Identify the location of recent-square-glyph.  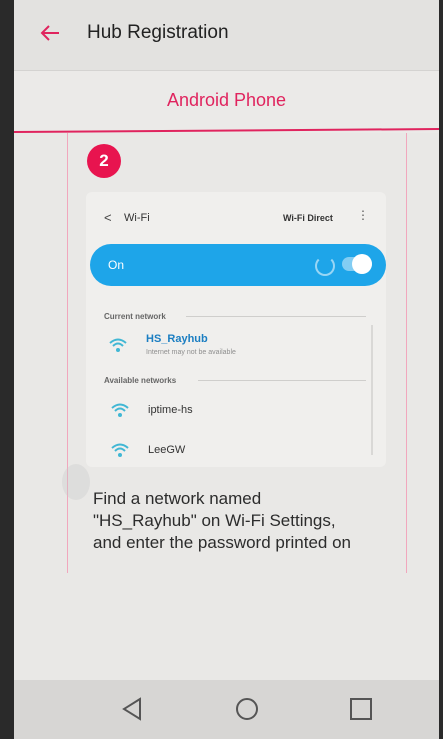
(361, 709).